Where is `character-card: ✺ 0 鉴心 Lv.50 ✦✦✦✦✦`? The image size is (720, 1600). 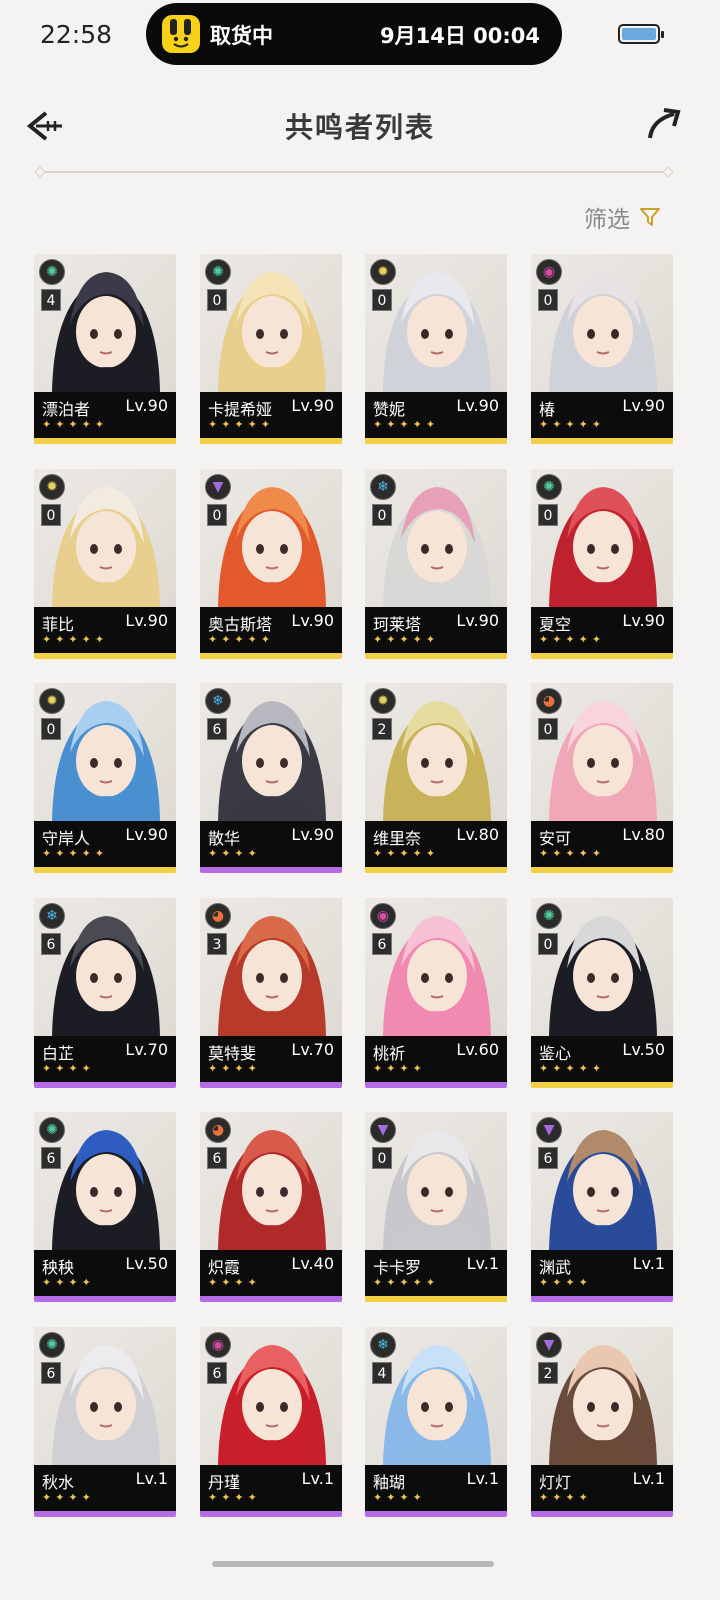
character-card: ✺ 0 鉴心 Lv.50 ✦✦✦✦✦ is located at coordinates (602, 993).